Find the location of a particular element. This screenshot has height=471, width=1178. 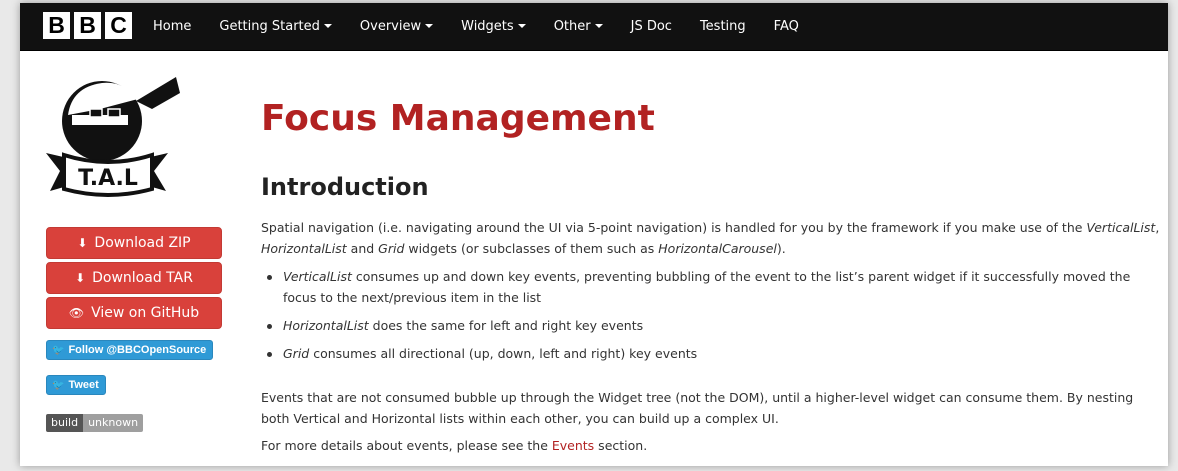

view-github-button: 👁 View on GitHub is located at coordinates (134, 313).